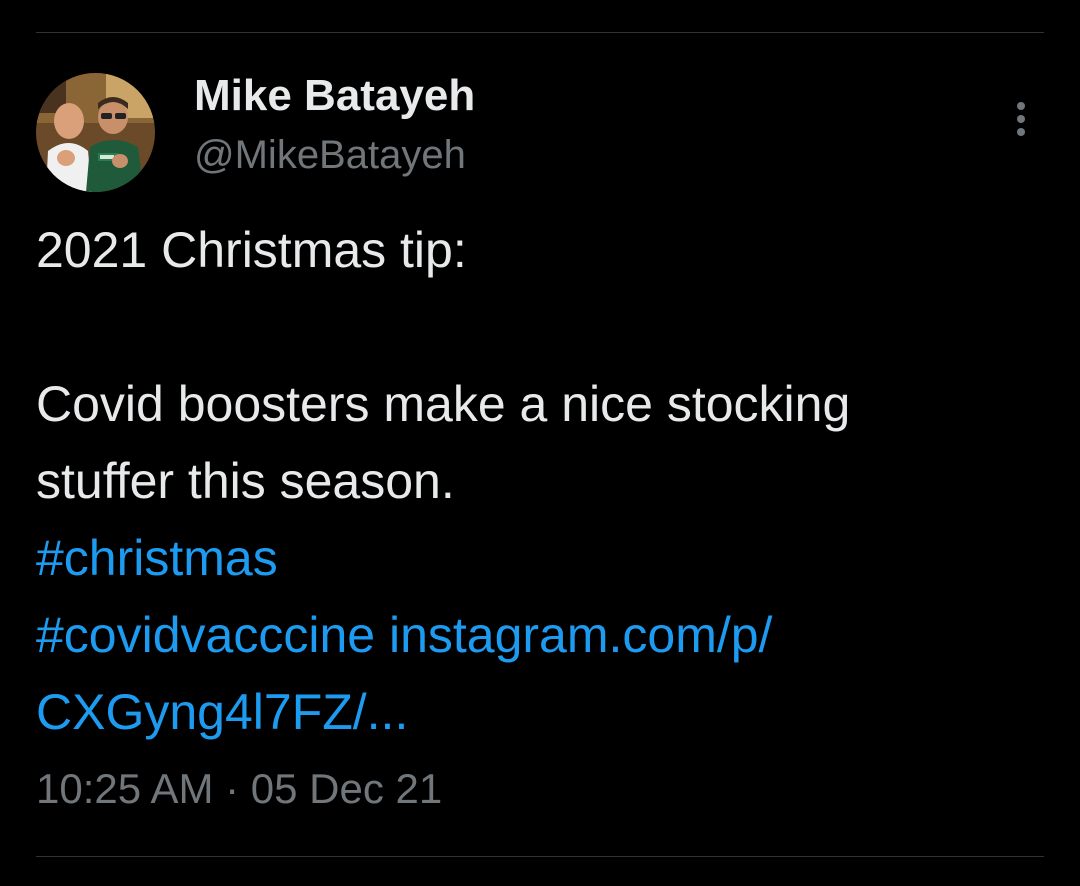 This screenshot has height=886, width=1080. Describe the element at coordinates (580, 635) in the screenshot. I see `instagram-link: instagram.com/p/` at that location.